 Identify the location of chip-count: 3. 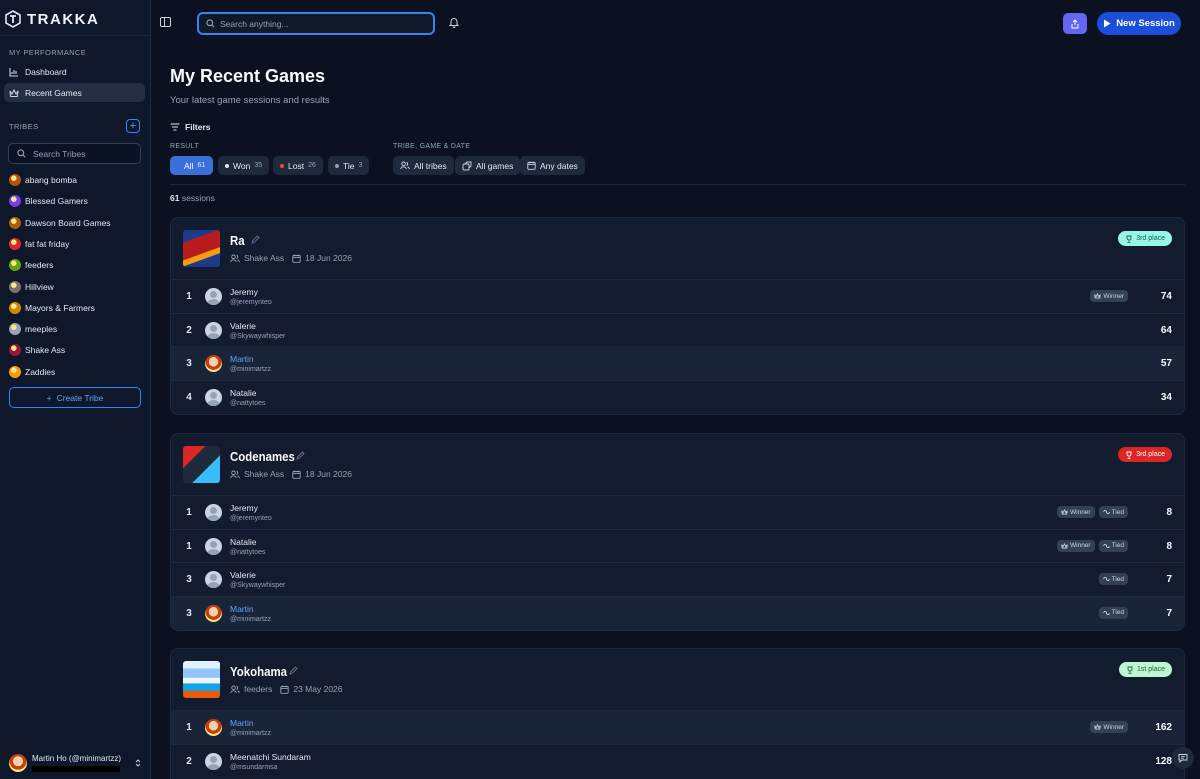
(360, 165).